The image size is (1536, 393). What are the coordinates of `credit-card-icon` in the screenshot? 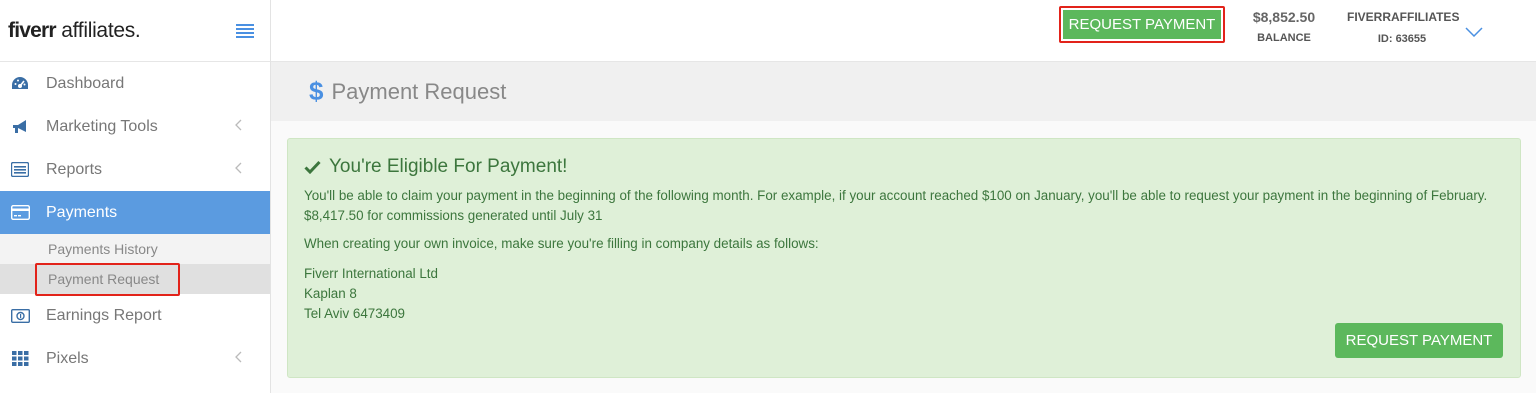 It's located at (20, 213).